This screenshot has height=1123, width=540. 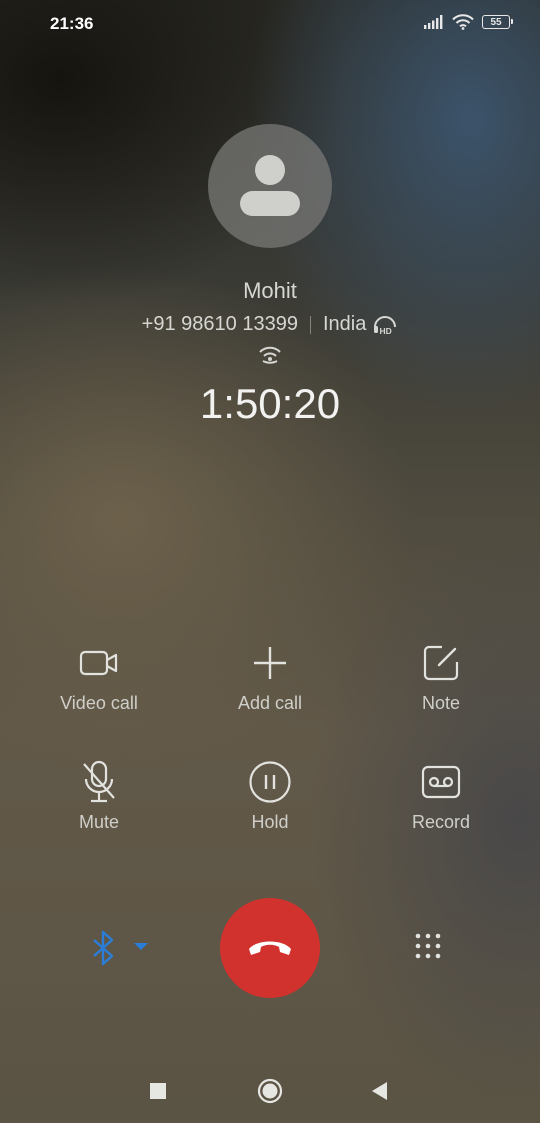 I want to click on battery-level: 55, so click(x=496, y=22).